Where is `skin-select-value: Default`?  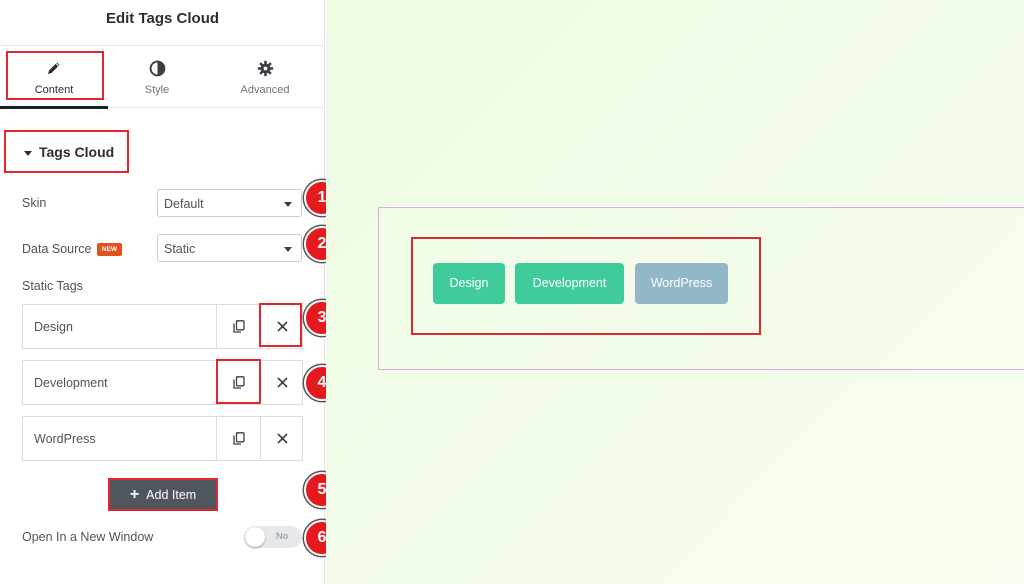
skin-select-value: Default is located at coordinates (184, 204).